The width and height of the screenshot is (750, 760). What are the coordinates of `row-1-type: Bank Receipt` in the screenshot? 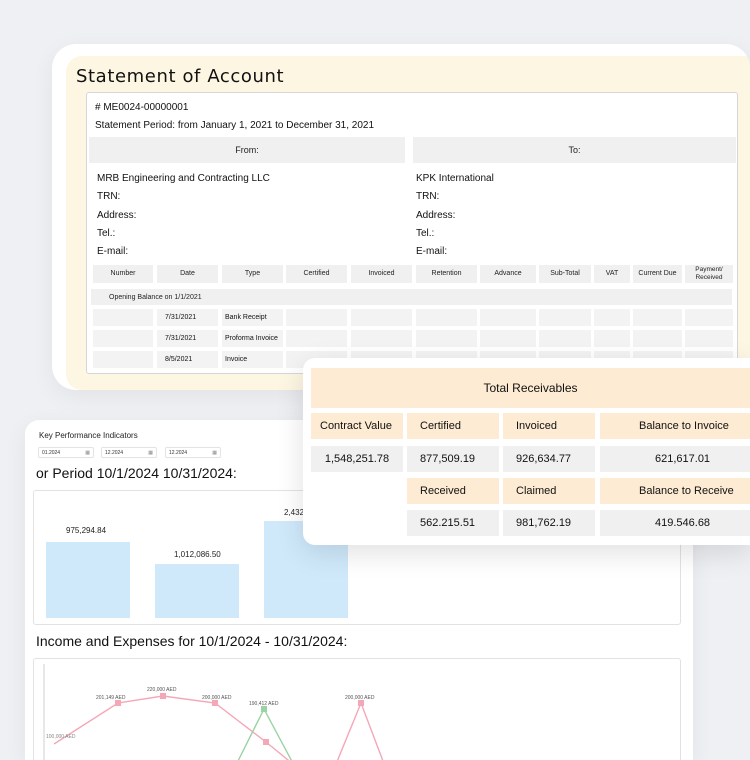 It's located at (252, 317).